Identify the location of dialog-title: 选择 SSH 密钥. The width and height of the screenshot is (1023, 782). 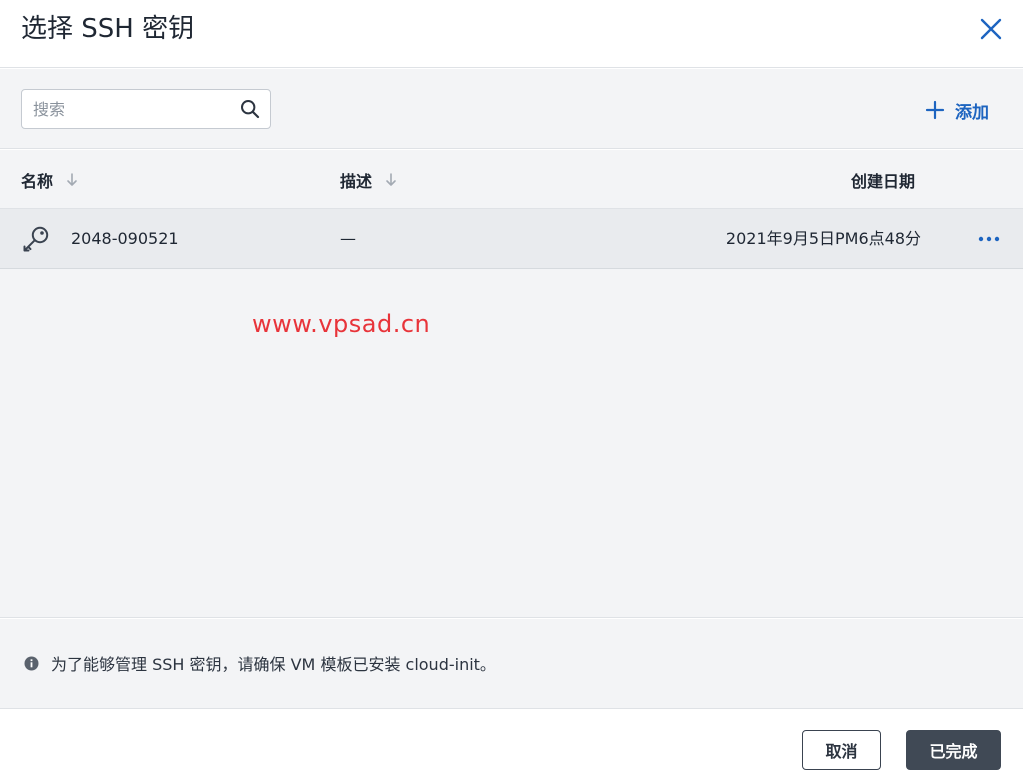
(108, 29).